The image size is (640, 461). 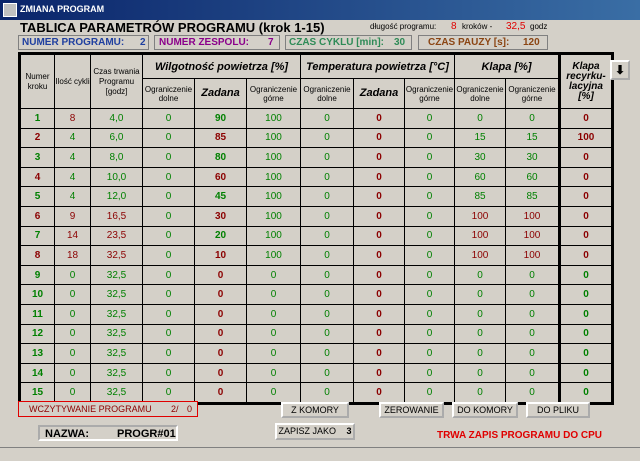 What do you see at coordinates (220, 255) in the screenshot?
I see `cell-h-set: 10` at bounding box center [220, 255].